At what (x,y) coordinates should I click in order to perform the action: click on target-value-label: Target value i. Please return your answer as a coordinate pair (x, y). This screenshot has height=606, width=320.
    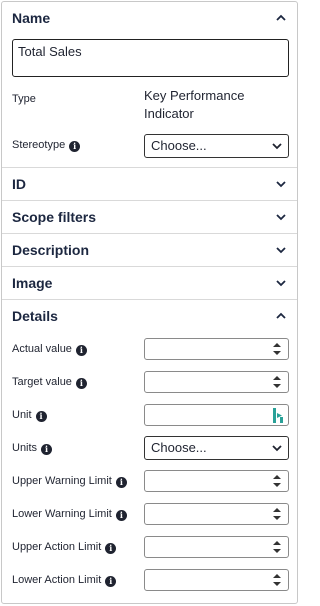
    Looking at the image, I should click on (49, 382).